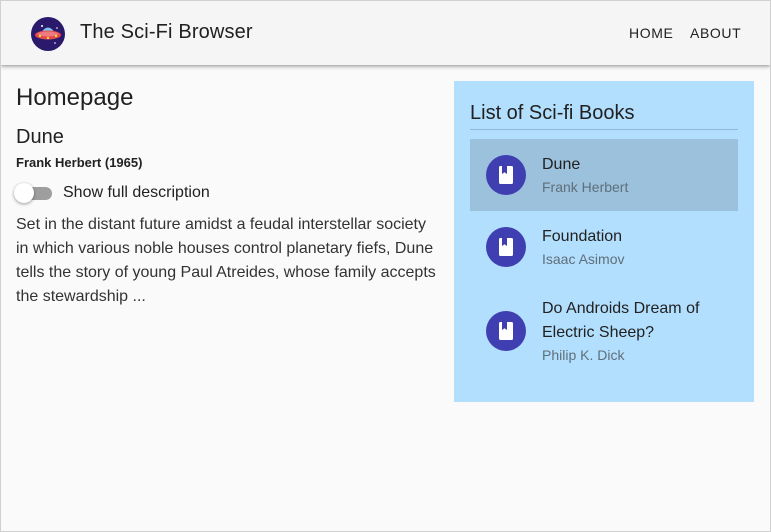 The height and width of the screenshot is (532, 771). Describe the element at coordinates (136, 192) in the screenshot. I see `toggle-label: Show full description` at that location.